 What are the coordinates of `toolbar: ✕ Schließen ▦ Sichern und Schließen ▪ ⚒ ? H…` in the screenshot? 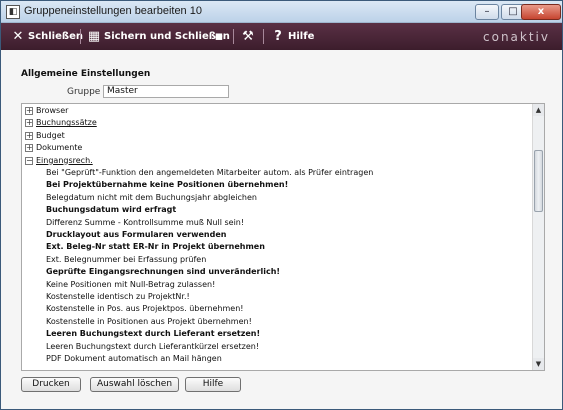 It's located at (281, 36).